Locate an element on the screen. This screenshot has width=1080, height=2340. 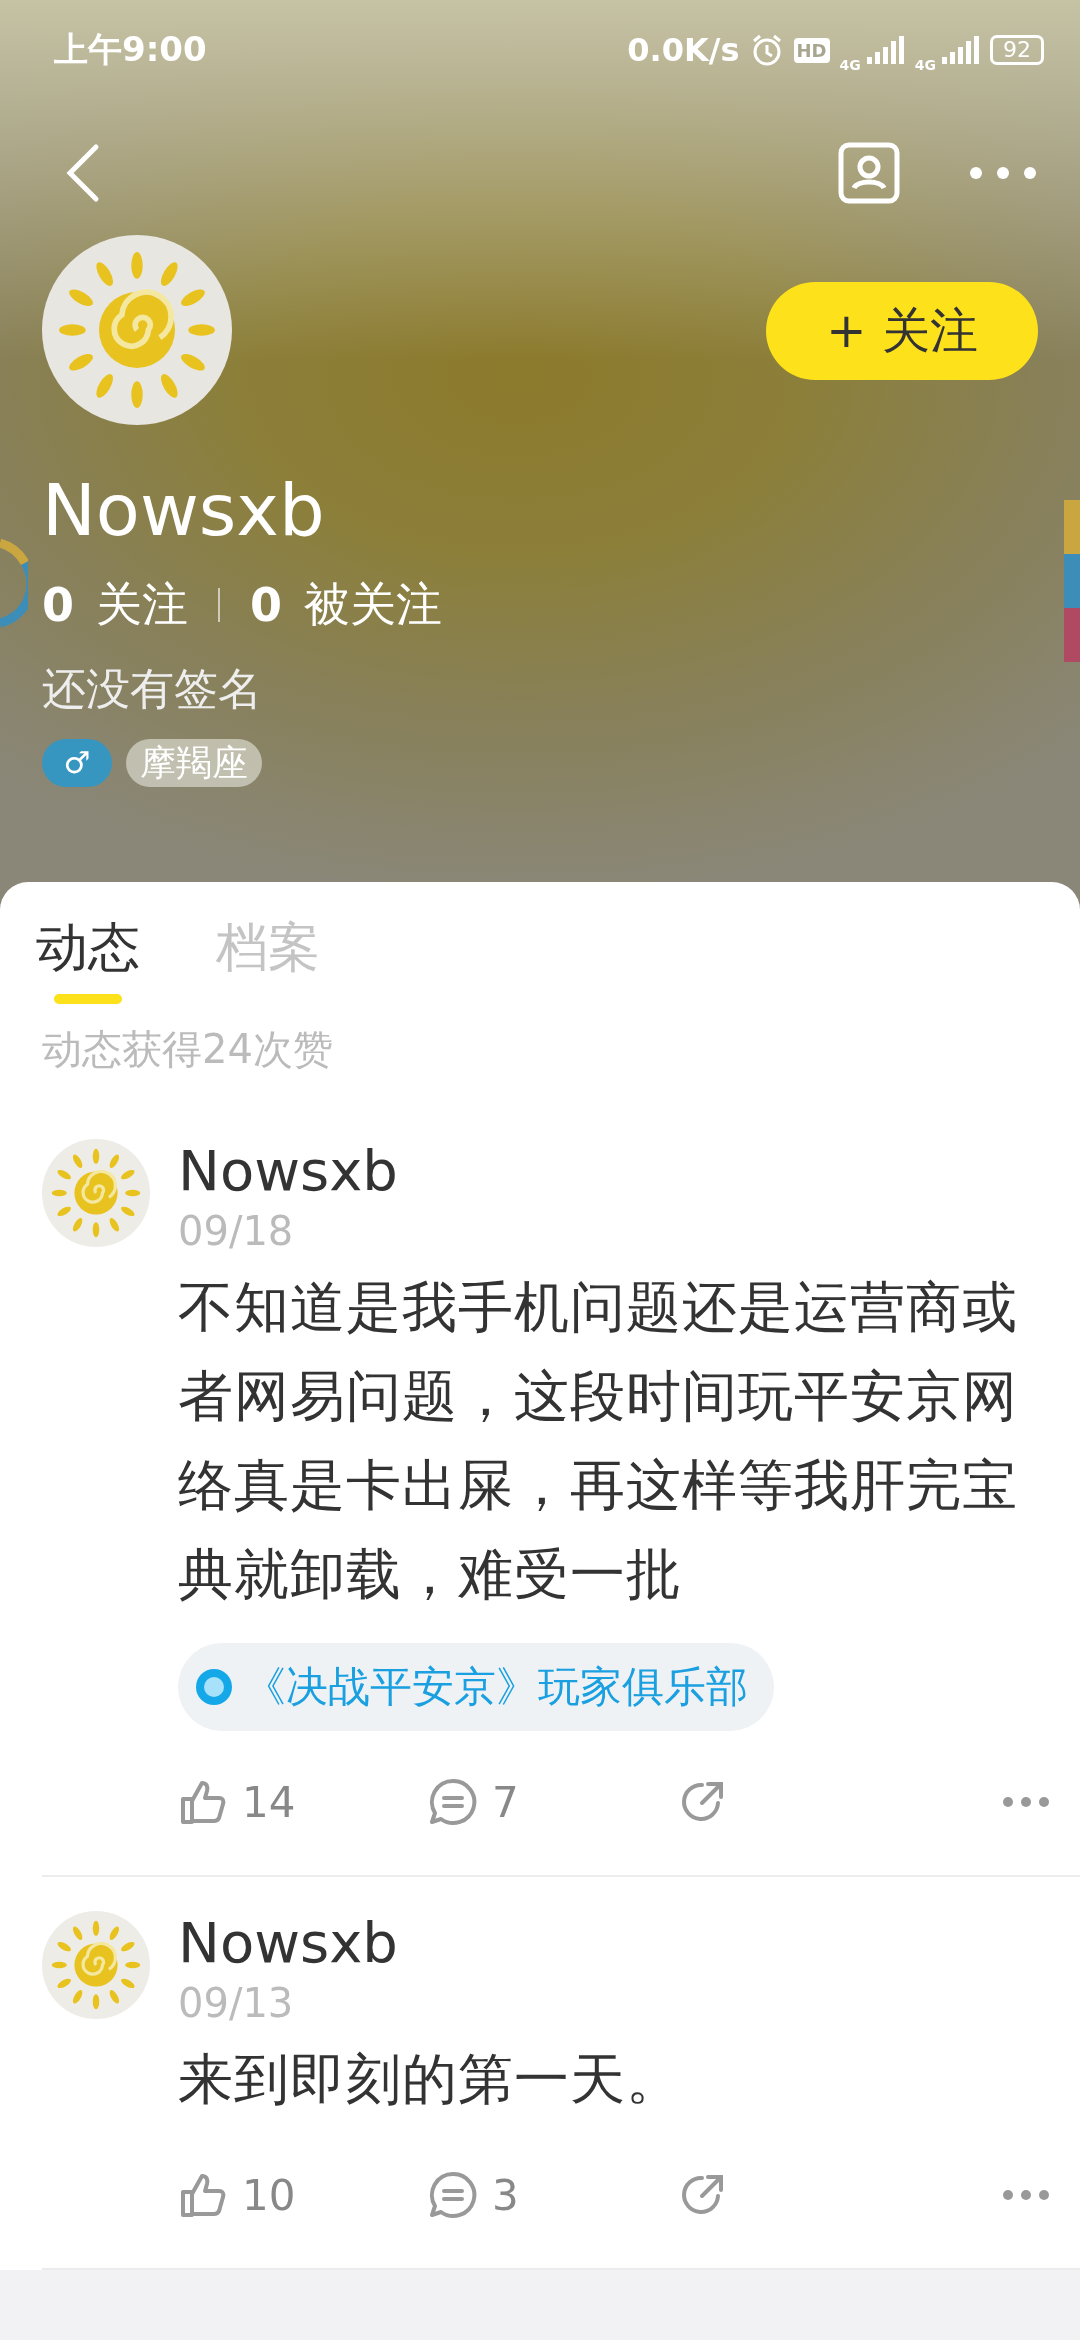
followers-count: 0 is located at coordinates (266, 605).